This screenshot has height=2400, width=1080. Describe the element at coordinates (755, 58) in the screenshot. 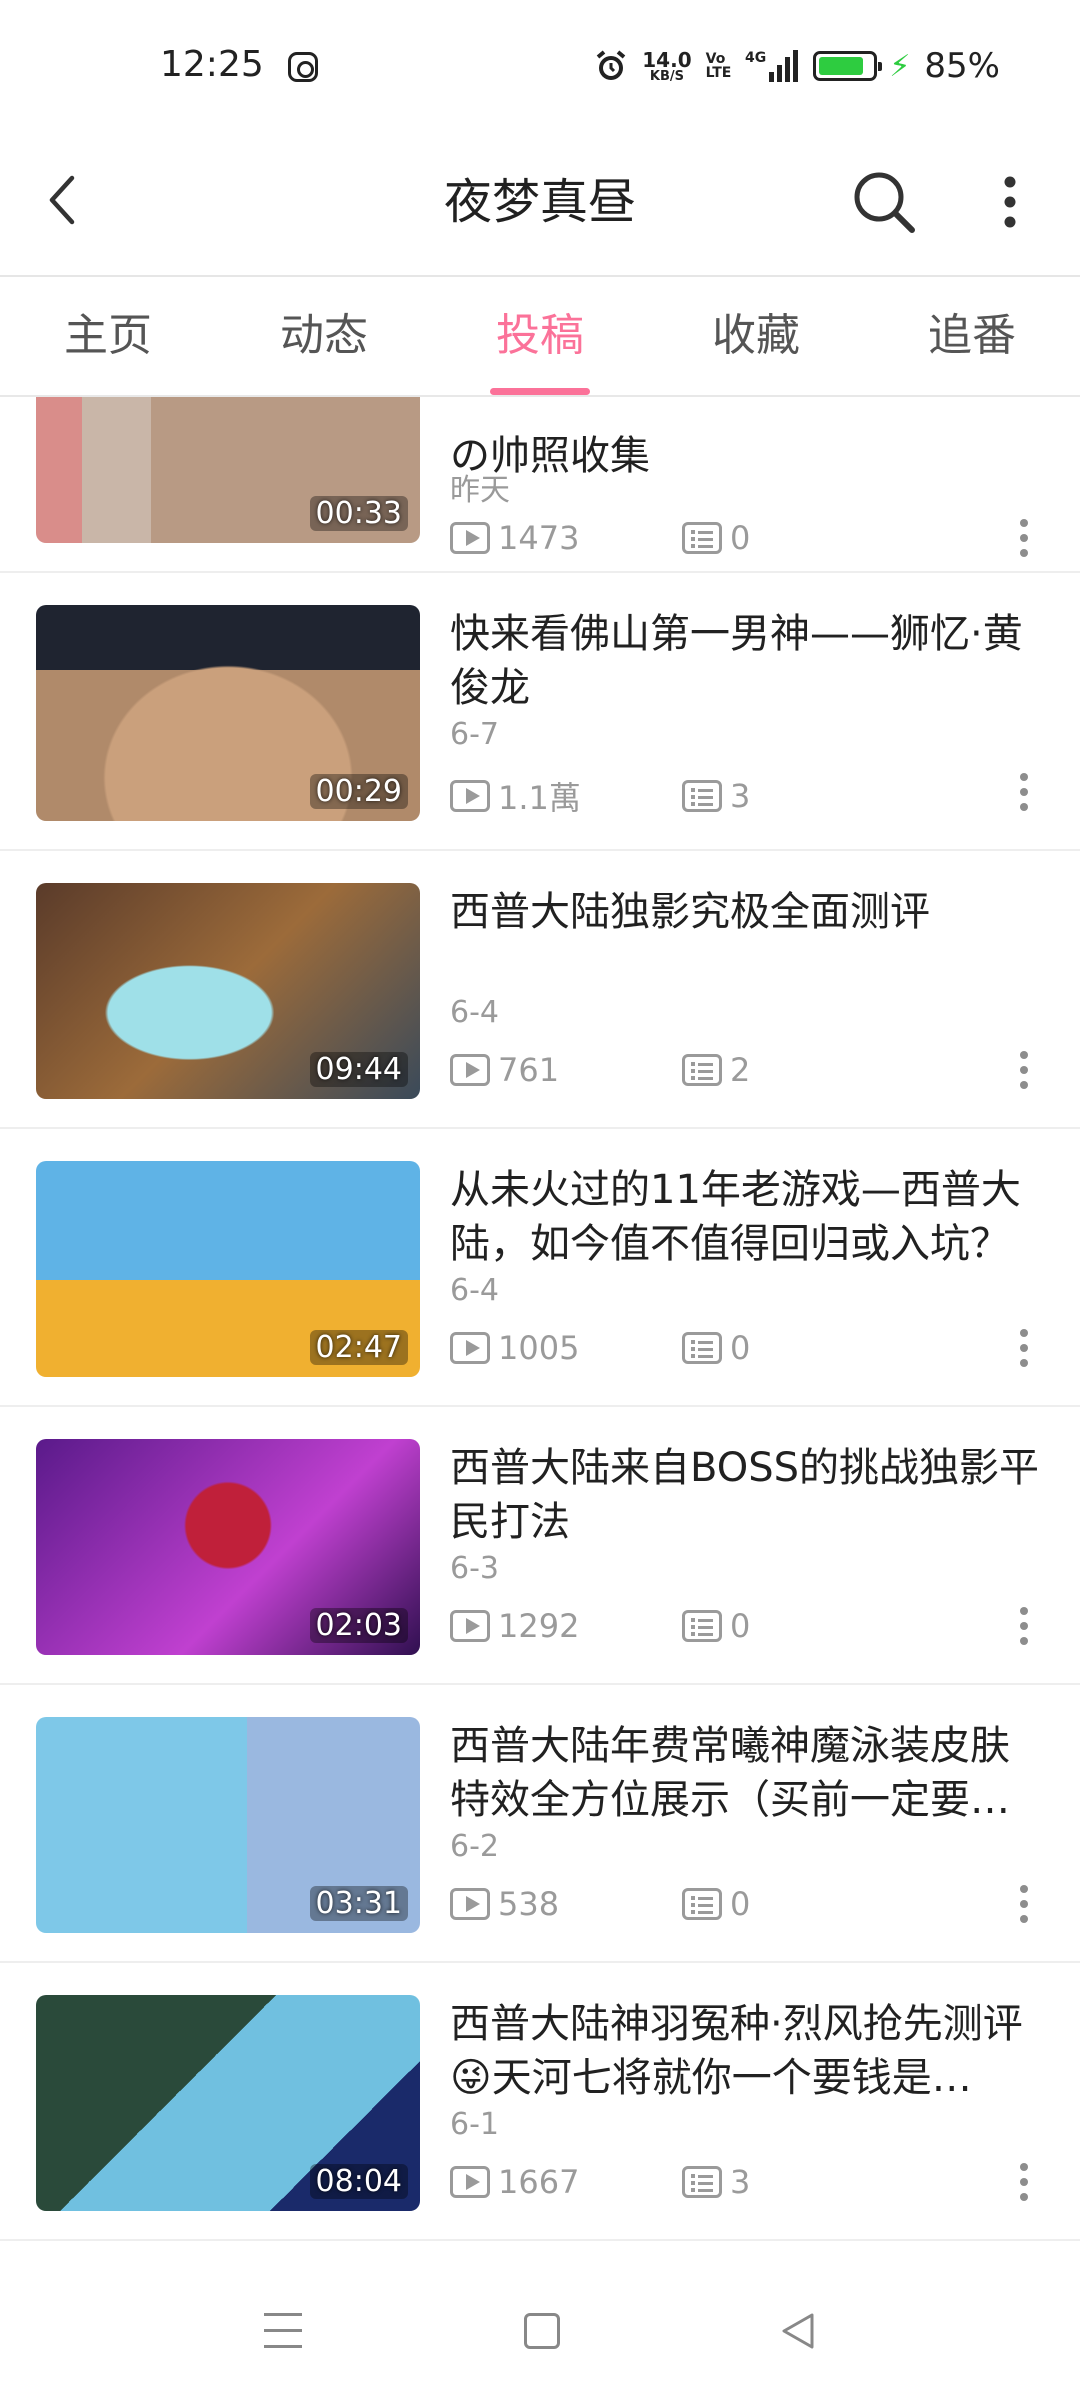

I see `network-type: 4G` at that location.